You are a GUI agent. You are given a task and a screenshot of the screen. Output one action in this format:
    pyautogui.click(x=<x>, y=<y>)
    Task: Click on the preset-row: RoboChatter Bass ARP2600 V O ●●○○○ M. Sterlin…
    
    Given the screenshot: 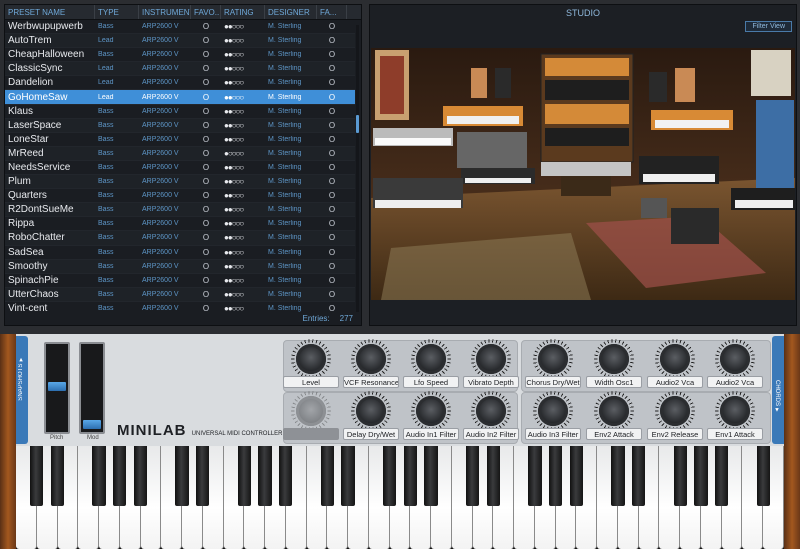 What is the action you would take?
    pyautogui.click(x=180, y=238)
    